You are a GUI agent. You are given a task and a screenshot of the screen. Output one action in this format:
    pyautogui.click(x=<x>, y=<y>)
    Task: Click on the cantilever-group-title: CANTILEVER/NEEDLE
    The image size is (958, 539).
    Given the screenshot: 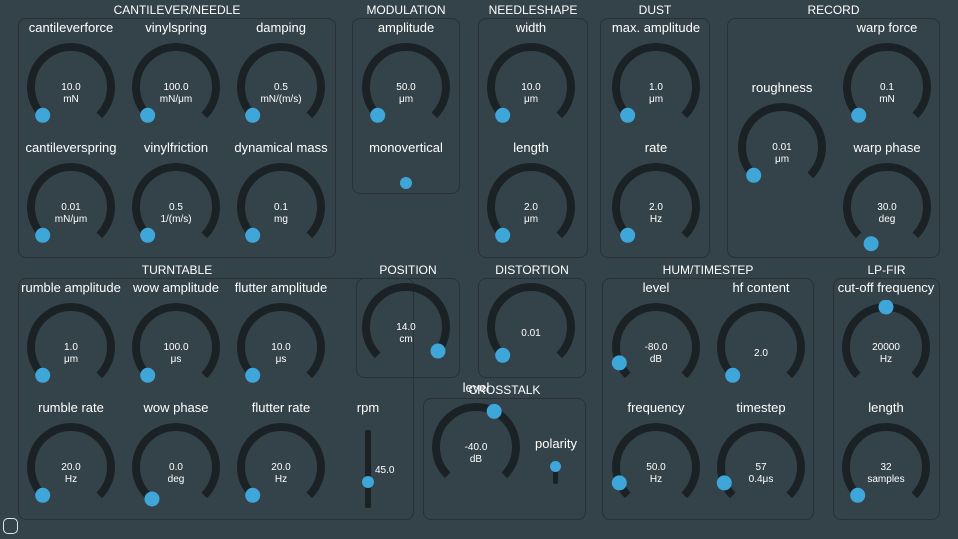 What is the action you would take?
    pyautogui.click(x=177, y=10)
    